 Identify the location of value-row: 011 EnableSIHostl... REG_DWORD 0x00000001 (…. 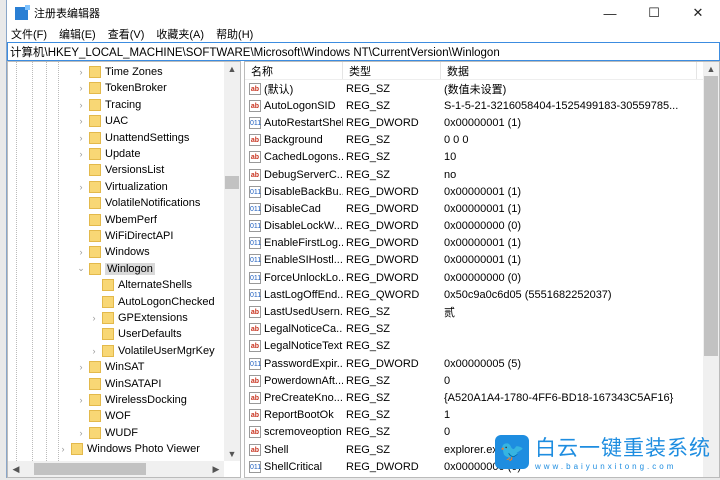
(482, 260).